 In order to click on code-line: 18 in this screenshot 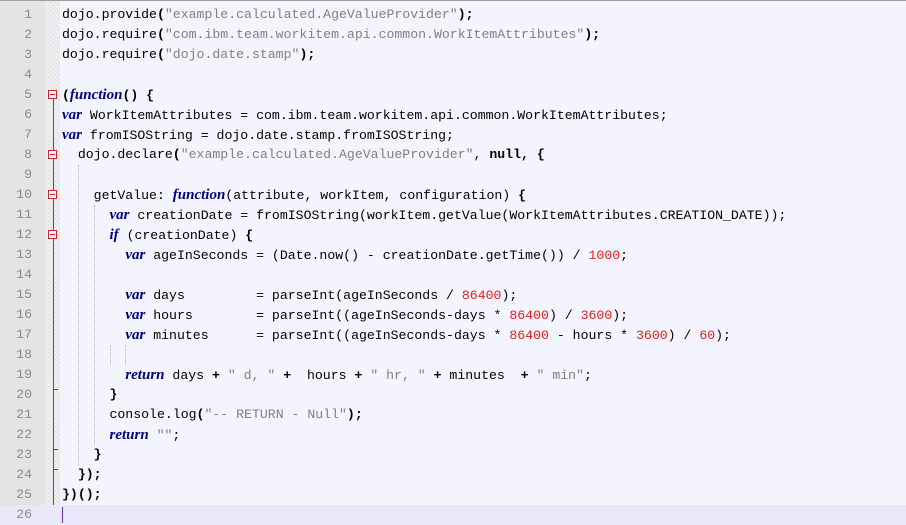, I will do `click(453, 355)`.